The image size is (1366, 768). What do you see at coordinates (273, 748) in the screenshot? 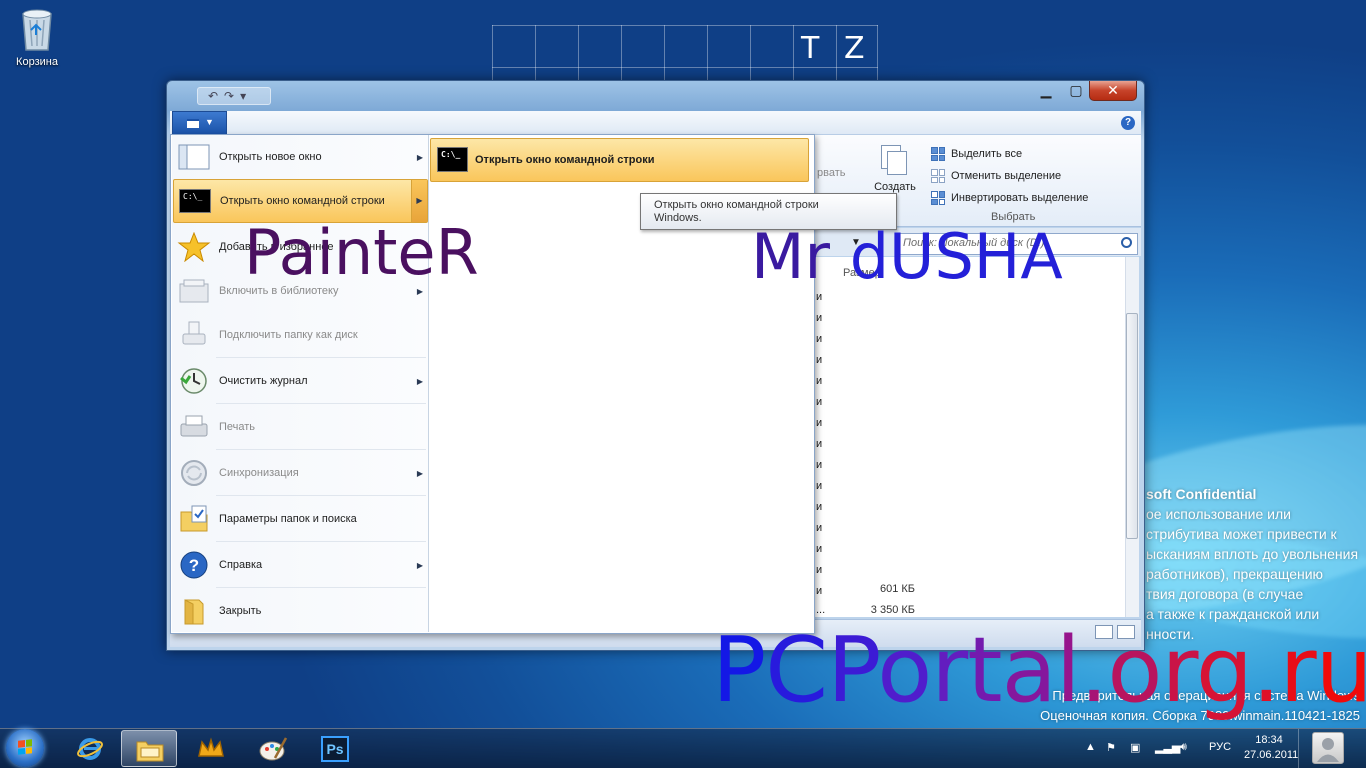
I see `taskbar-paint` at bounding box center [273, 748].